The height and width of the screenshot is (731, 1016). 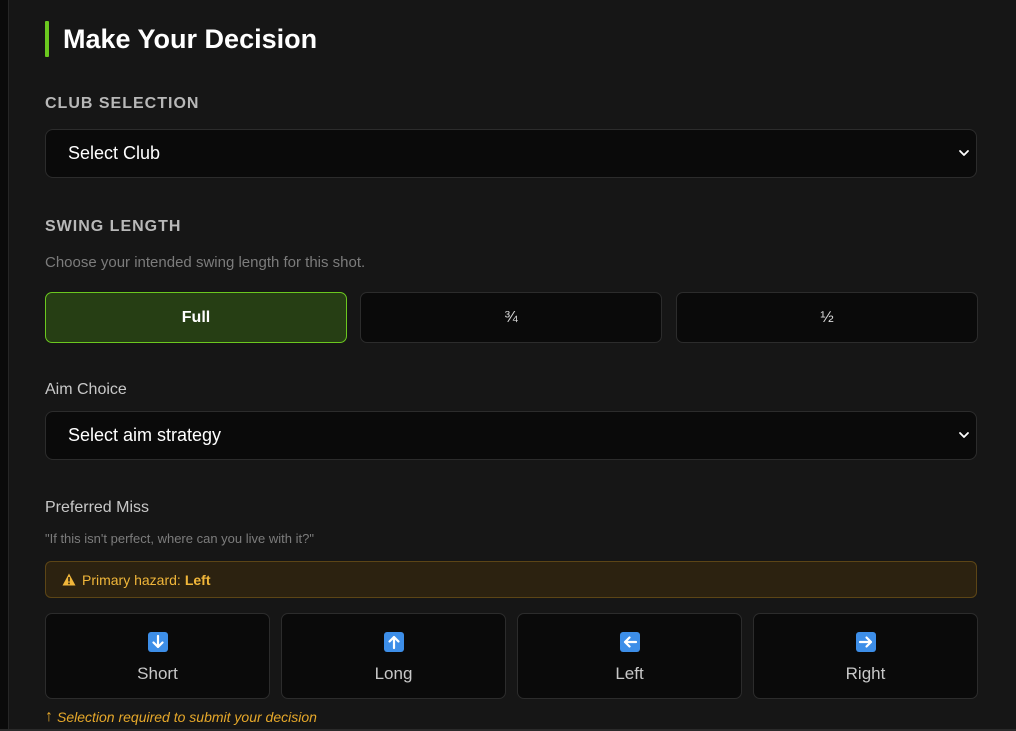 I want to click on arrow-up-icon, so click(x=394, y=642).